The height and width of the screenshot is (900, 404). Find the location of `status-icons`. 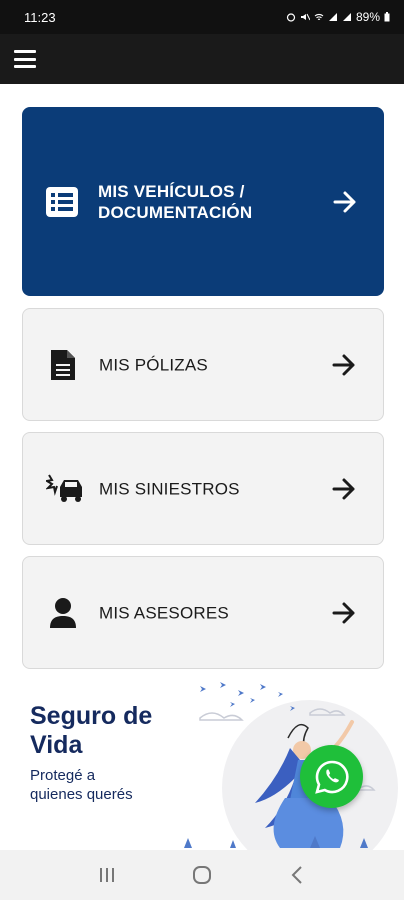

status-icons is located at coordinates (319, 17).